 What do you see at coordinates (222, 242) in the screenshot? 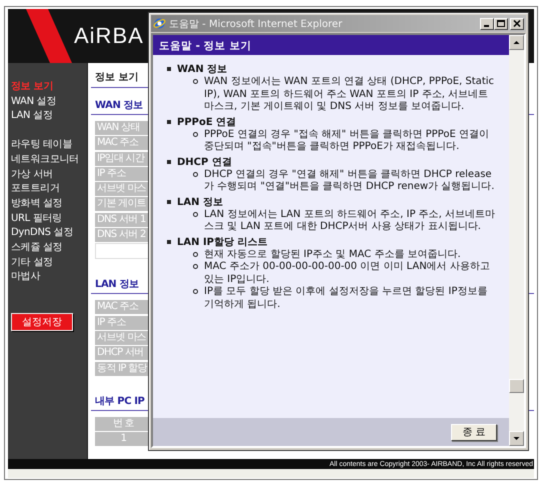
I see `topic-title: LAN IP할당 리스트` at bounding box center [222, 242].